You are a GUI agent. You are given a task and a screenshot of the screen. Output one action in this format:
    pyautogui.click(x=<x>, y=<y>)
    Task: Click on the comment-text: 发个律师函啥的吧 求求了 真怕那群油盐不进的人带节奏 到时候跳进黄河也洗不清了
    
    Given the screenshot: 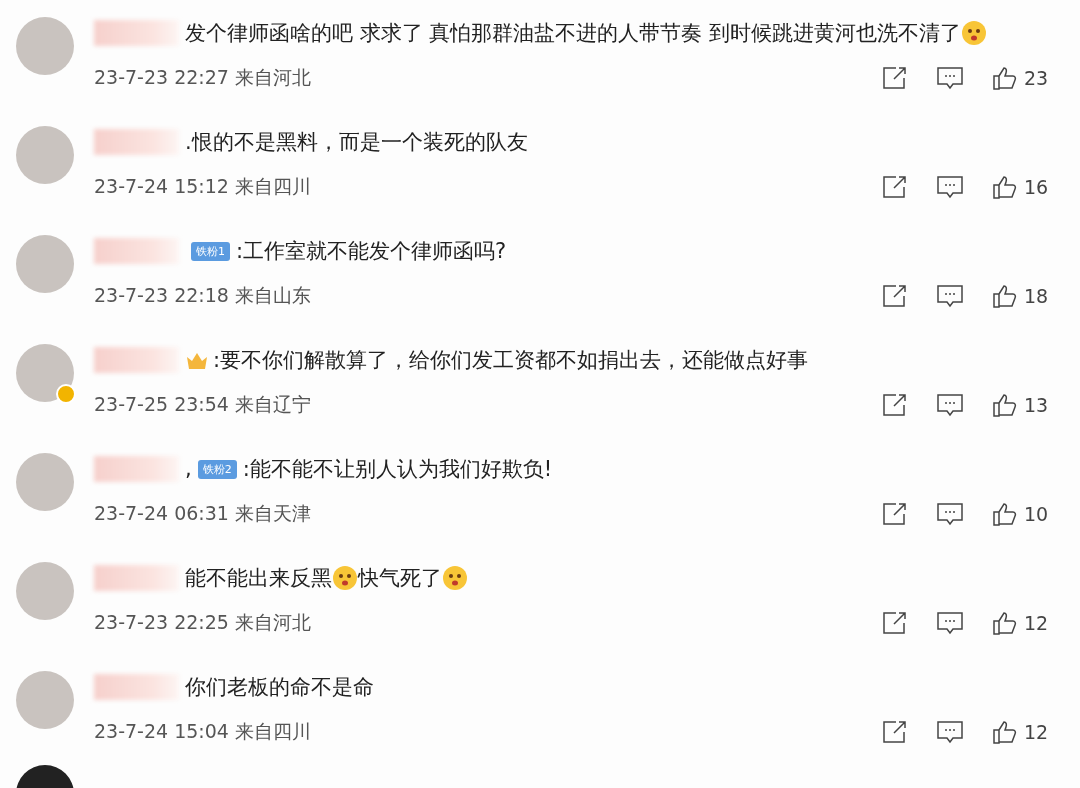 What is the action you would take?
    pyautogui.click(x=573, y=33)
    